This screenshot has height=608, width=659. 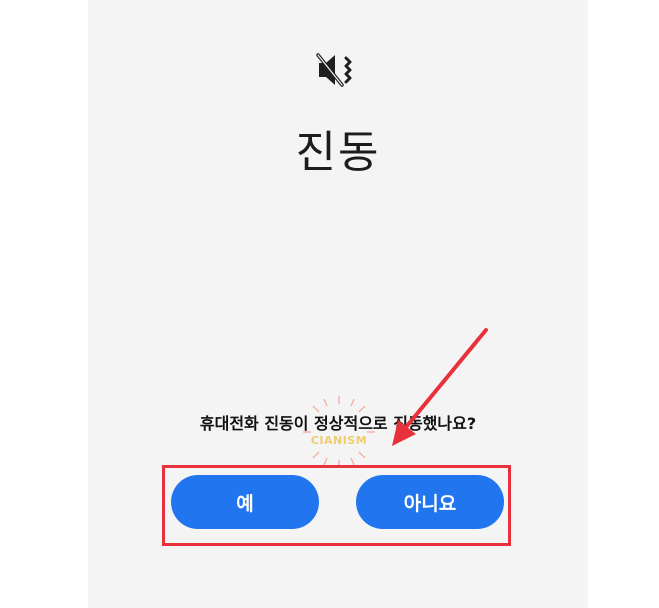 What do you see at coordinates (338, 152) in the screenshot?
I see `page-title: 진동` at bounding box center [338, 152].